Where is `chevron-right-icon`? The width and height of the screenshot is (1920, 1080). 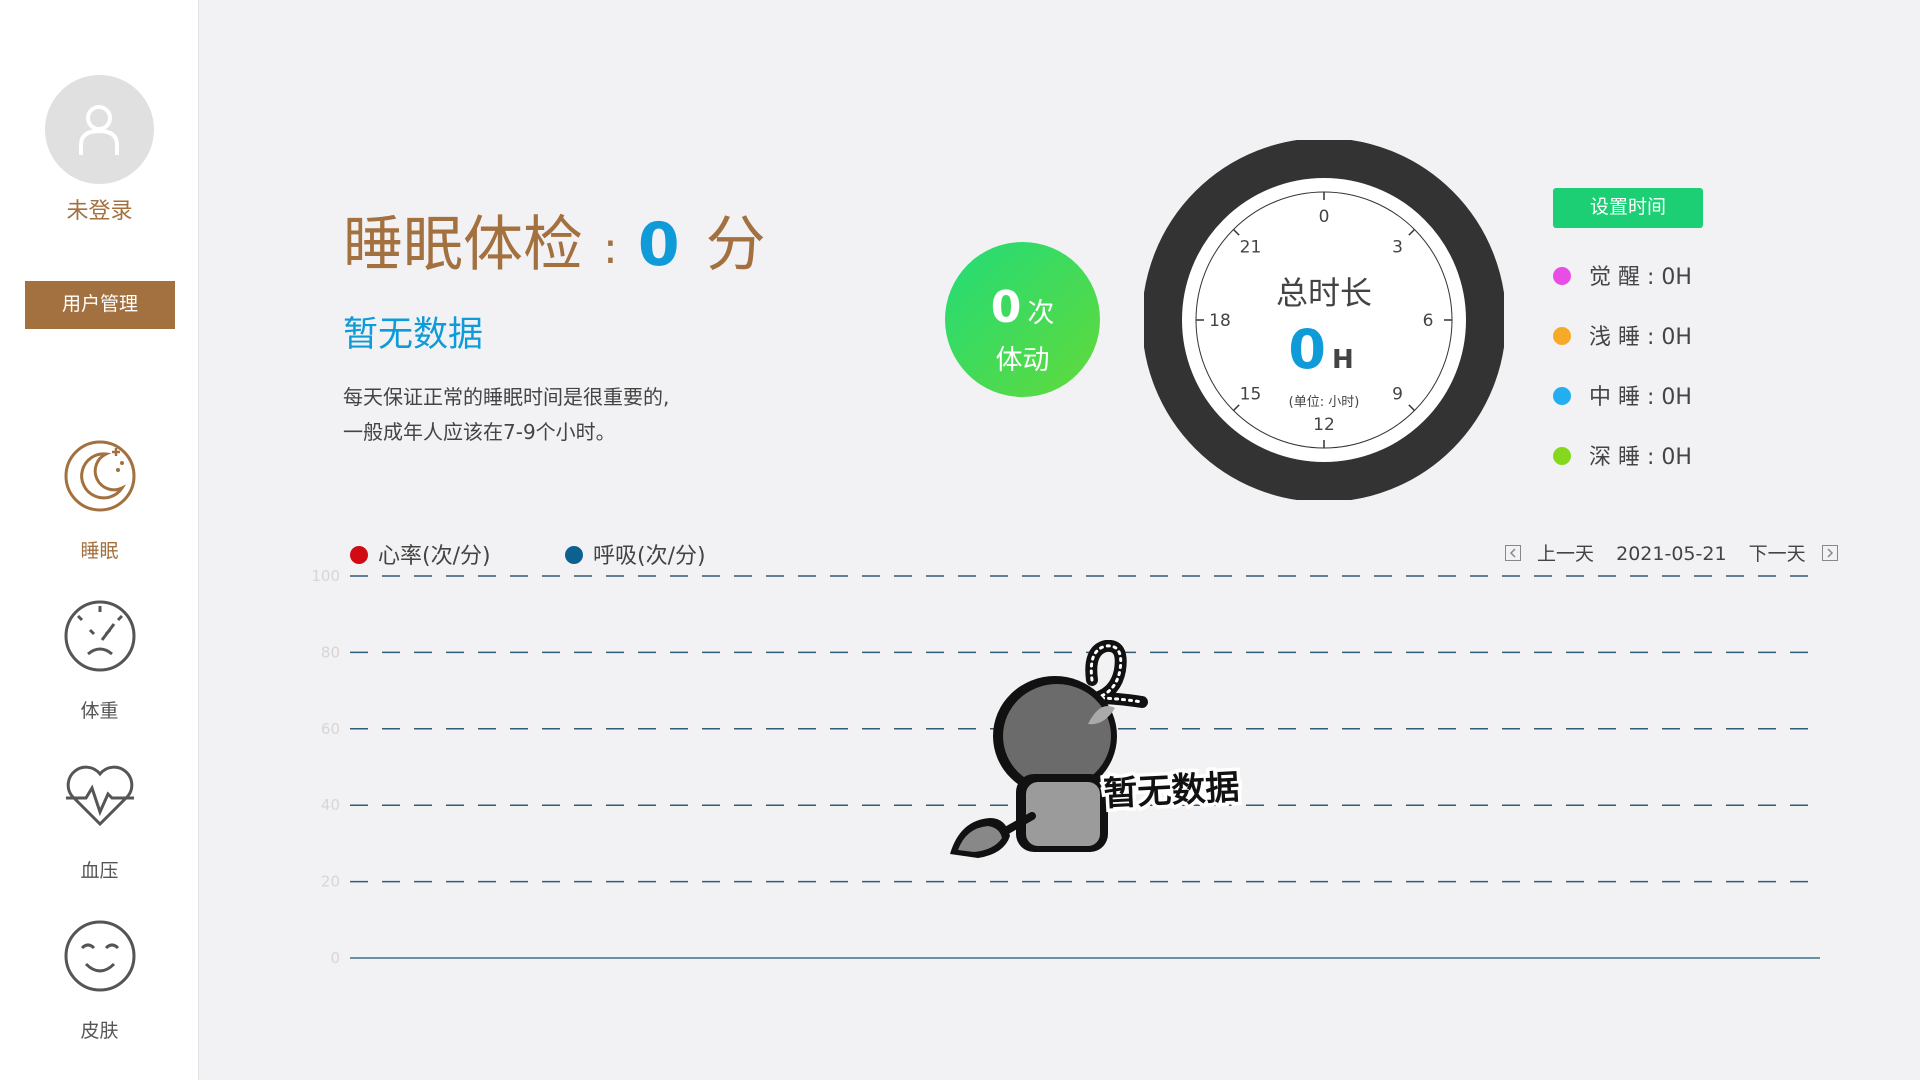
chevron-right-icon is located at coordinates (1829, 553).